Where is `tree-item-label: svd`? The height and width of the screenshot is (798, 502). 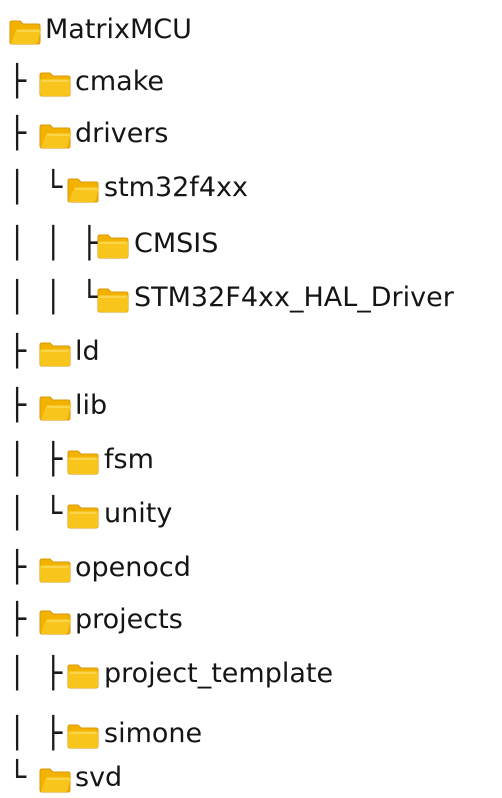 tree-item-label: svd is located at coordinates (99, 777).